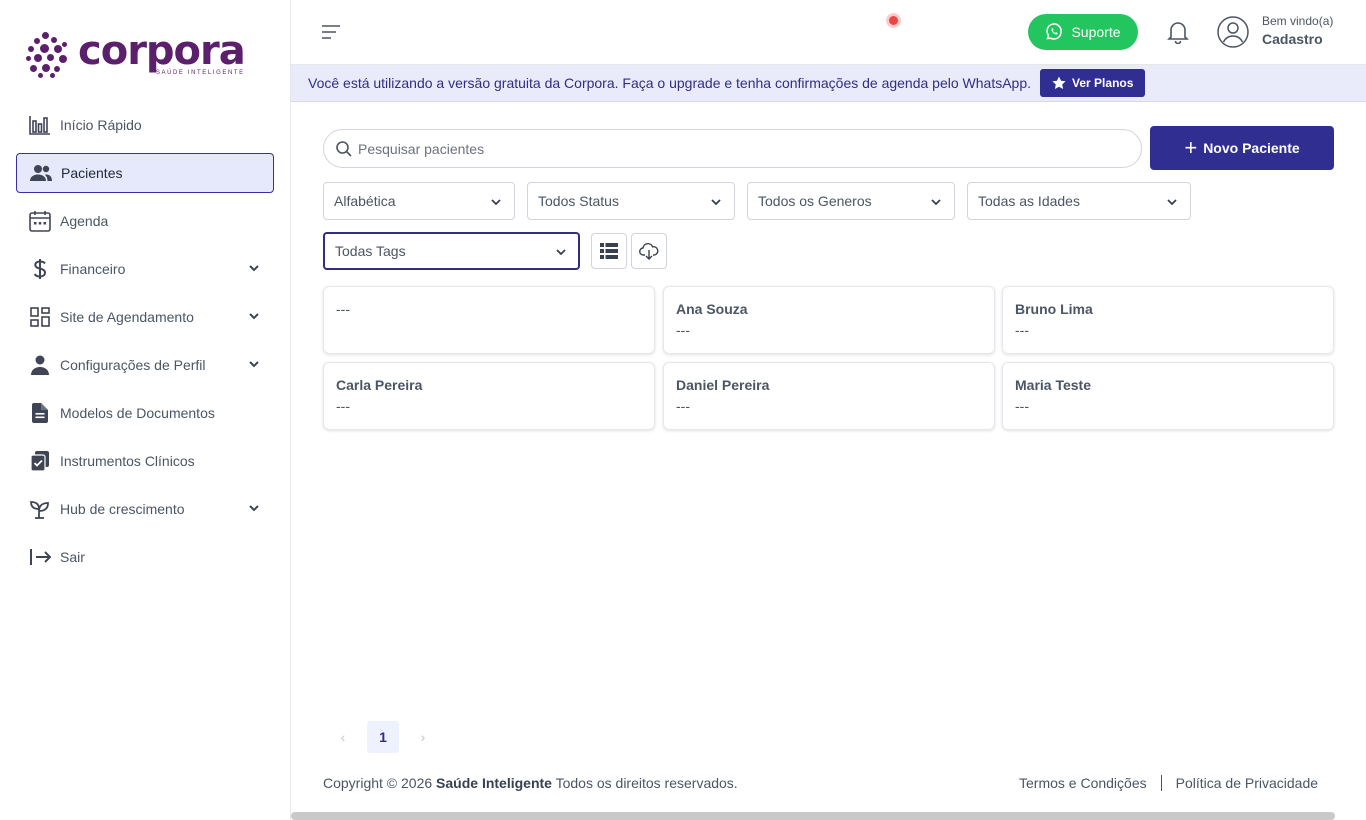 This screenshot has height=820, width=1366. I want to click on see-plans-button: Ver Planos, so click(1093, 83).